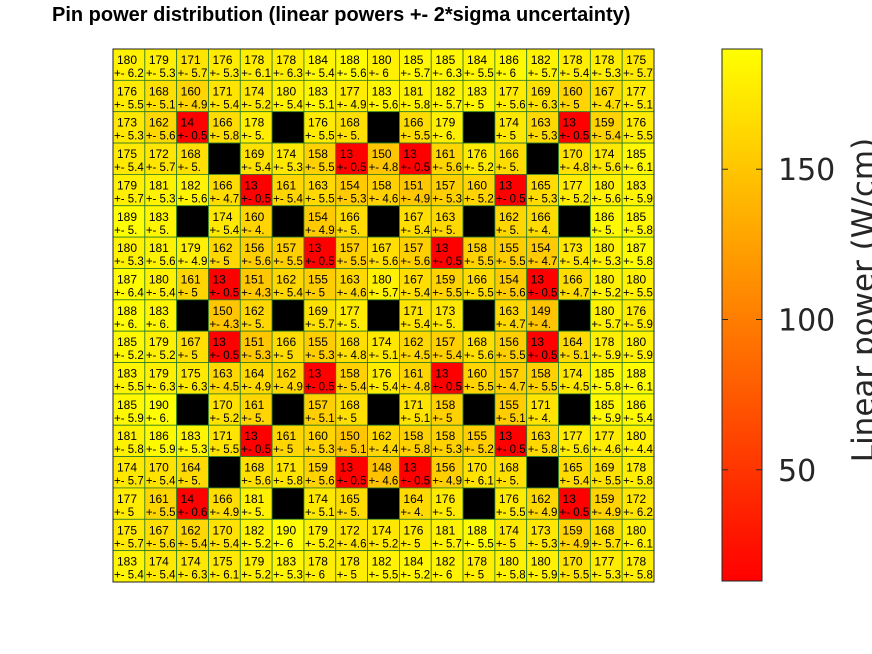 Image resolution: width=872 pixels, height=654 pixels. What do you see at coordinates (445, 436) in the screenshot?
I see `pin-power-label: 158` at bounding box center [445, 436].